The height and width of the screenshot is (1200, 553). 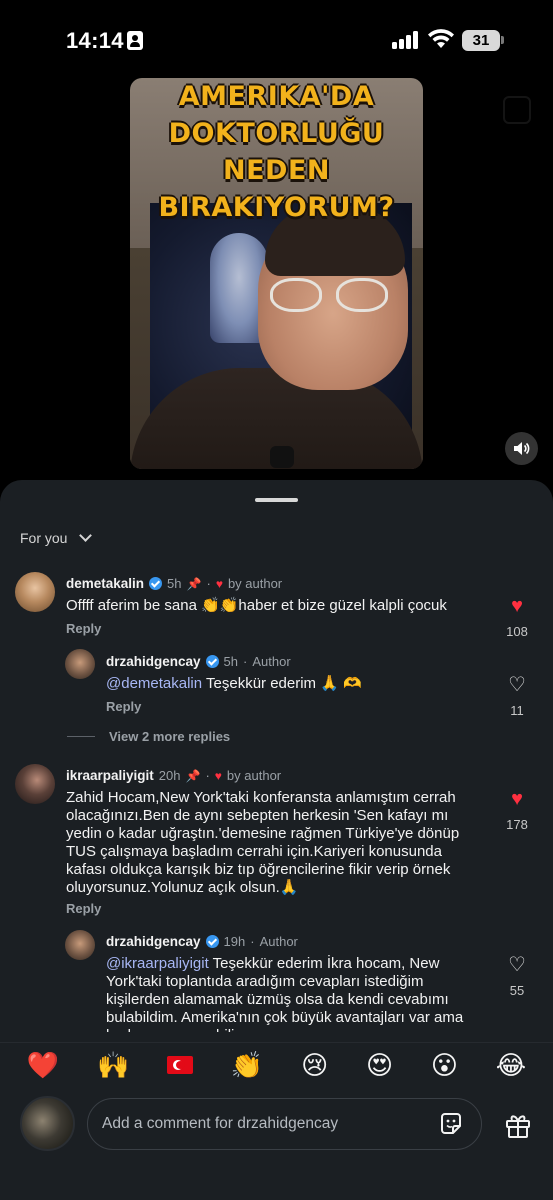 I want to click on lapel-mic, so click(x=282, y=457).